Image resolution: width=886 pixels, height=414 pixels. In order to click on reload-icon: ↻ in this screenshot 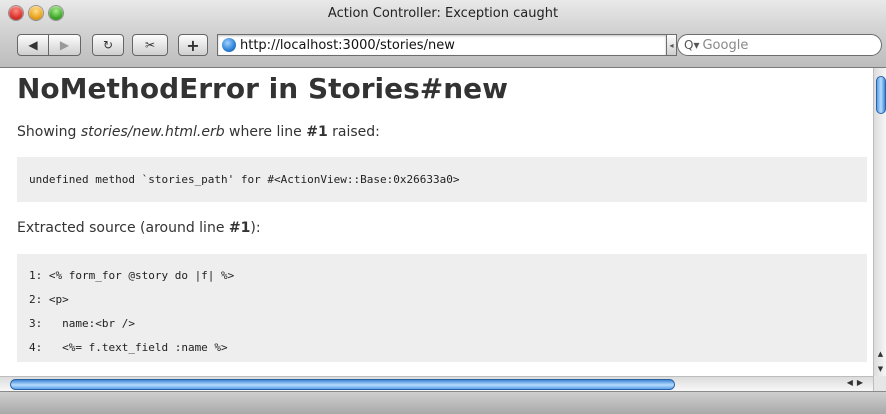, I will do `click(108, 45)`.